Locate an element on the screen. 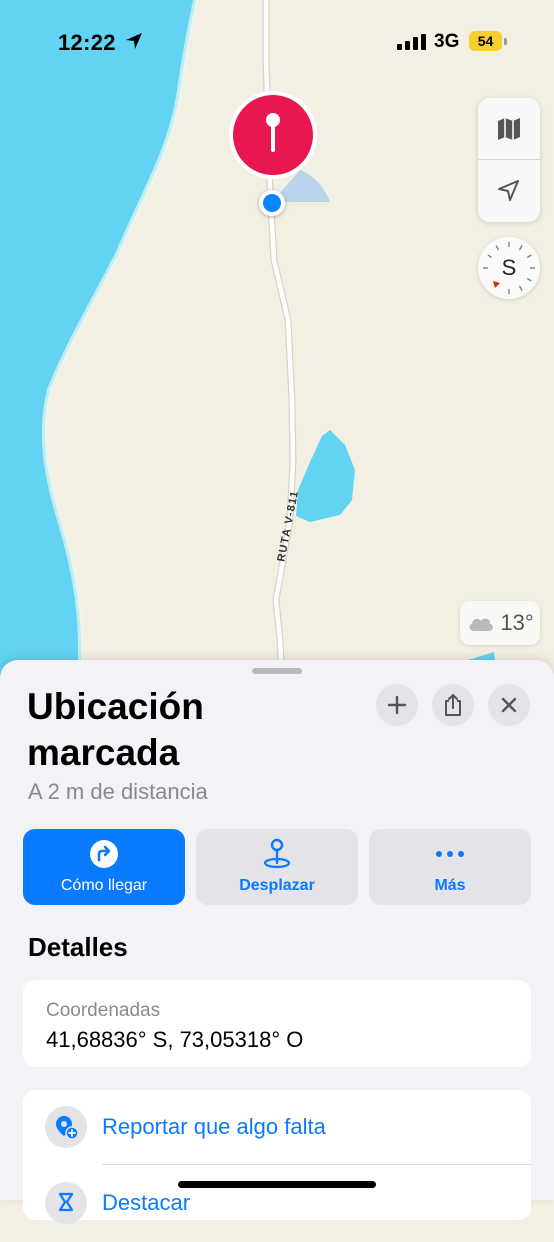 The image size is (554, 1242). directions-label: Cómo llegar is located at coordinates (104, 885).